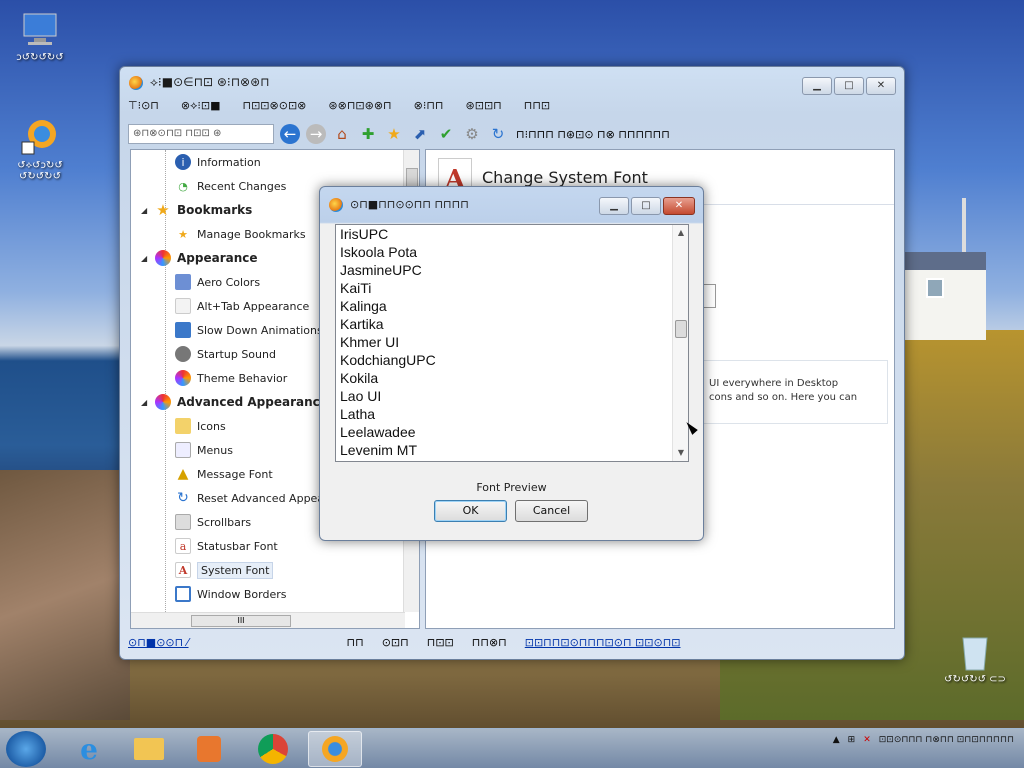  I want to click on home-icon: ⌂, so click(342, 134).